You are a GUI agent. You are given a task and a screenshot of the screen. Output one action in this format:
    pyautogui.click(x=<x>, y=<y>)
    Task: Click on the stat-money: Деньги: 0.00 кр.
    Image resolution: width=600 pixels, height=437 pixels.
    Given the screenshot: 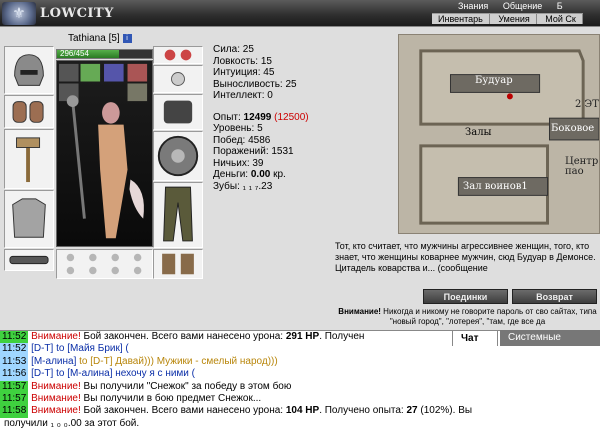 What is the action you would take?
    pyautogui.click(x=249, y=174)
    